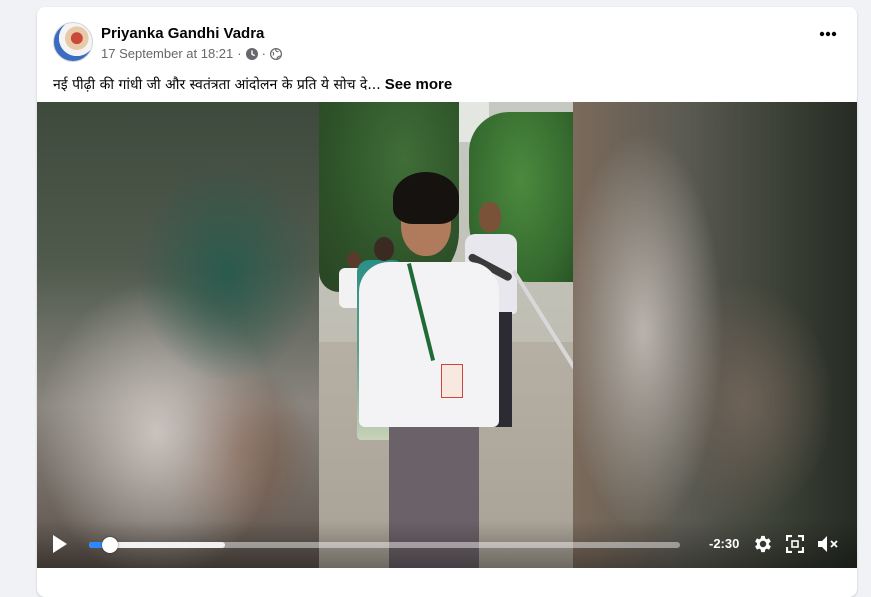 This screenshot has height=597, width=871. I want to click on fullscreen-button, so click(795, 544).